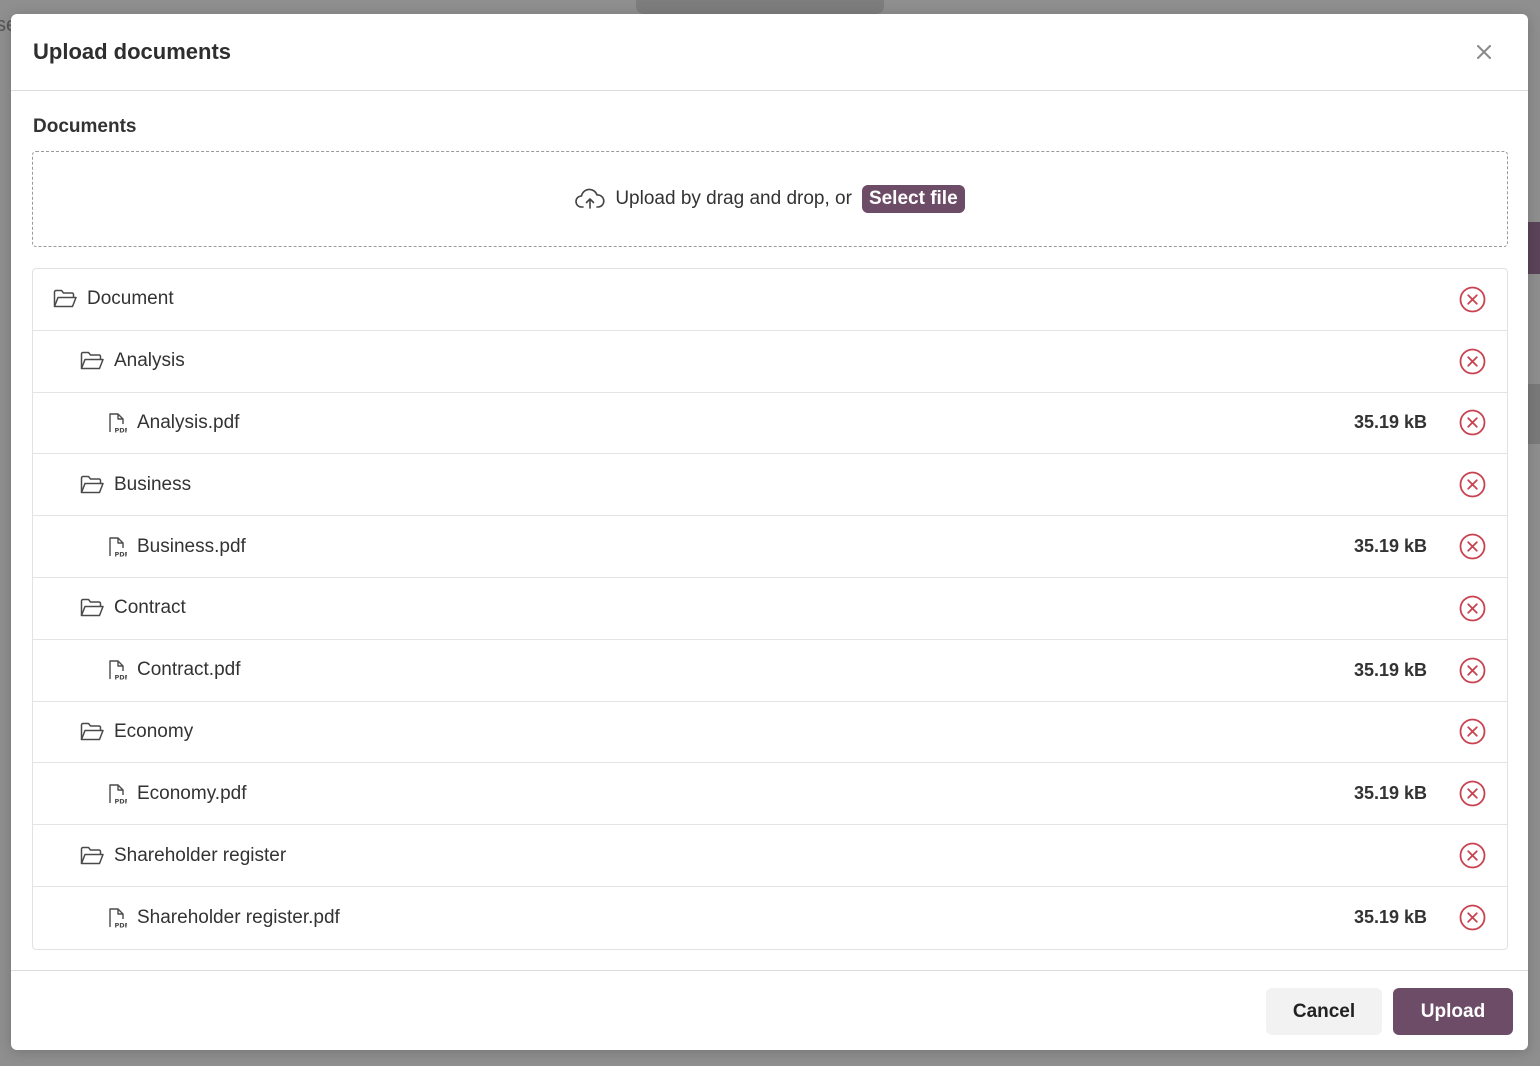 The height and width of the screenshot is (1066, 1540). What do you see at coordinates (770, 424) in the screenshot?
I see `file-row: PDF Analysis.pdf 35.19 kB` at bounding box center [770, 424].